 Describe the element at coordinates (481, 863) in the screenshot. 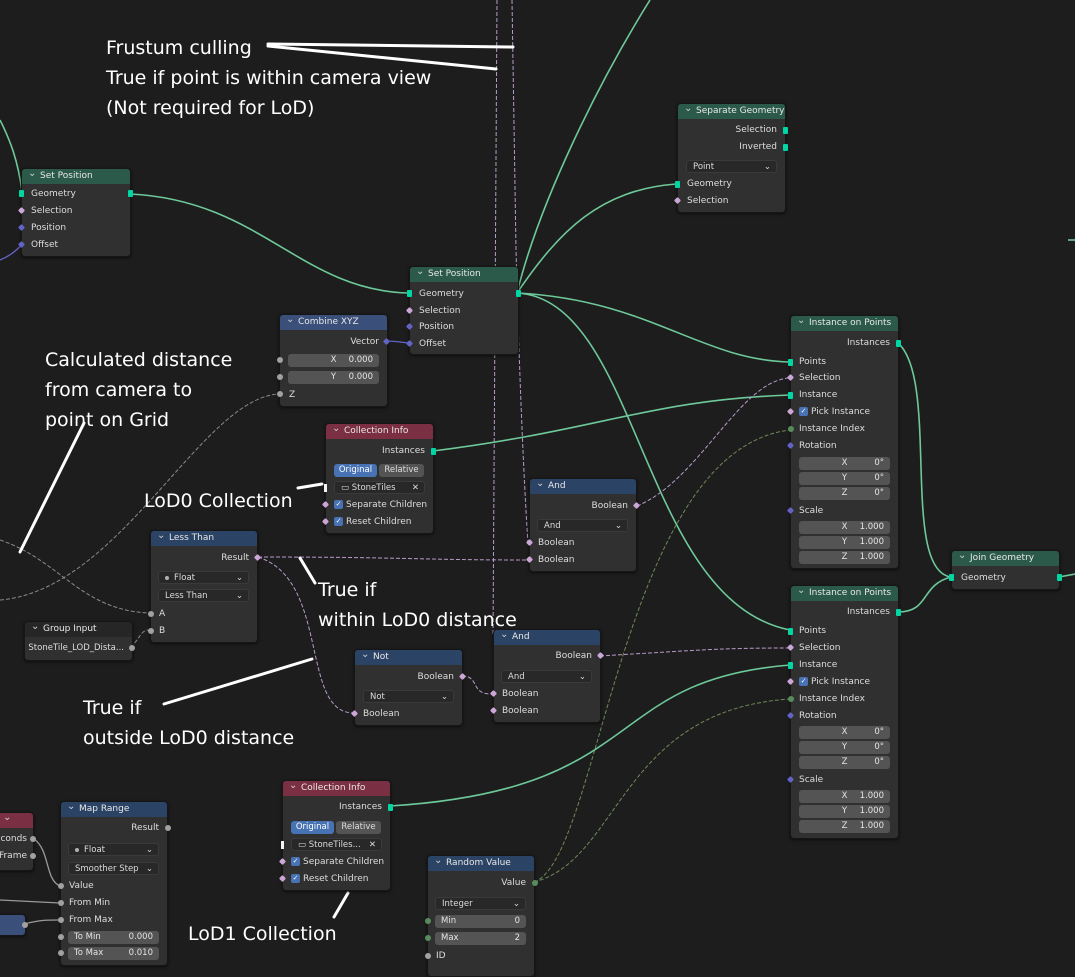

I see `node-header: Random Value` at that location.